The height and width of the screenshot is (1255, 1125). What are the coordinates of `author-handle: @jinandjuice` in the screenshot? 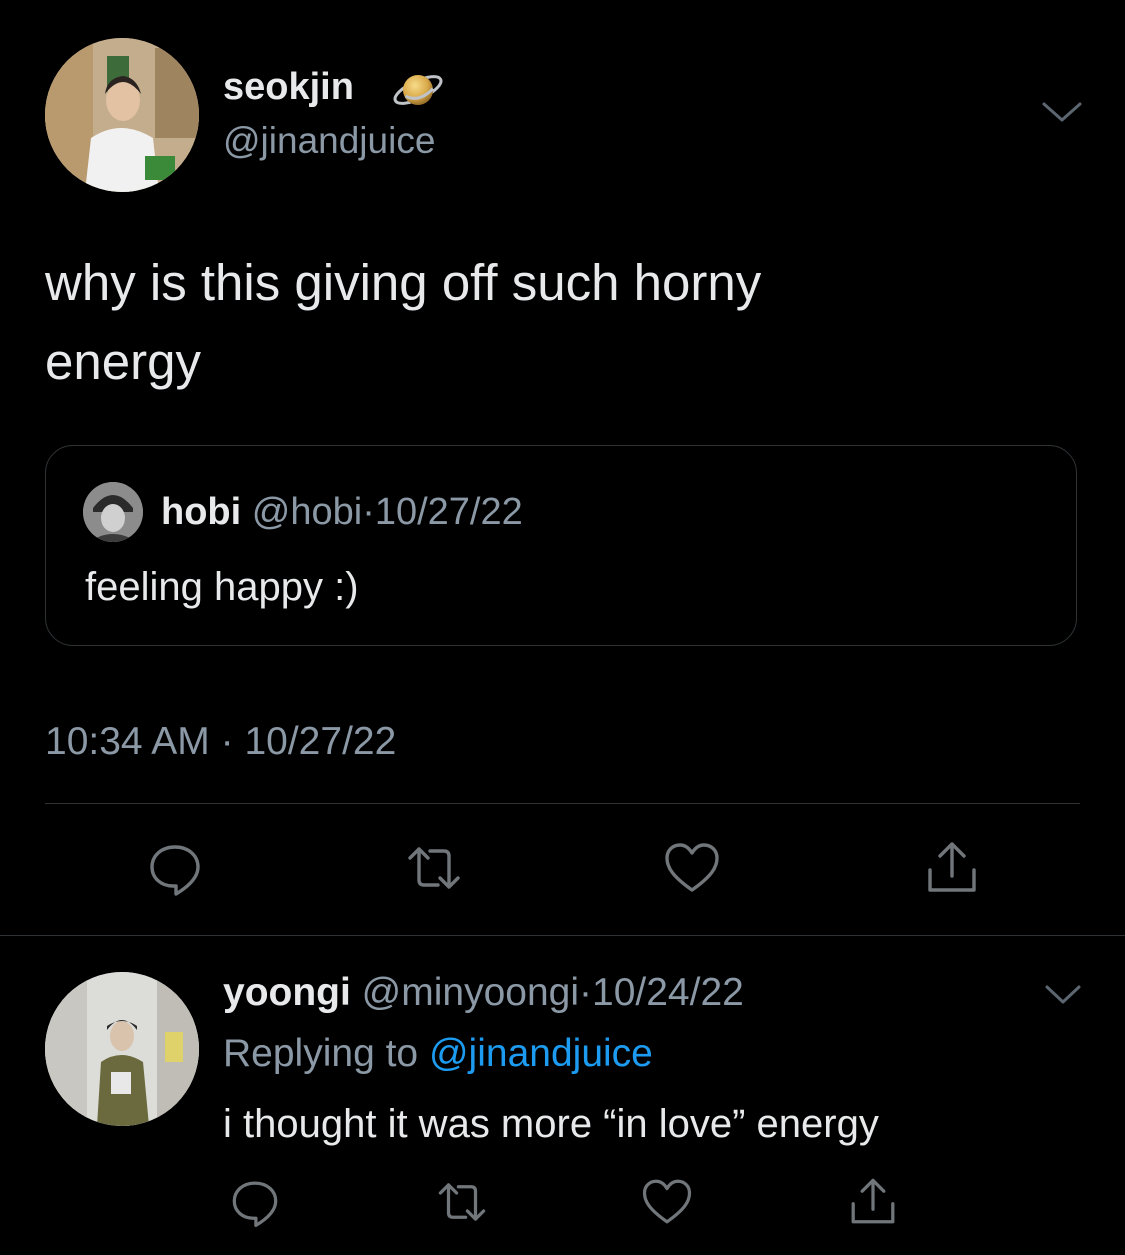 It's located at (329, 141).